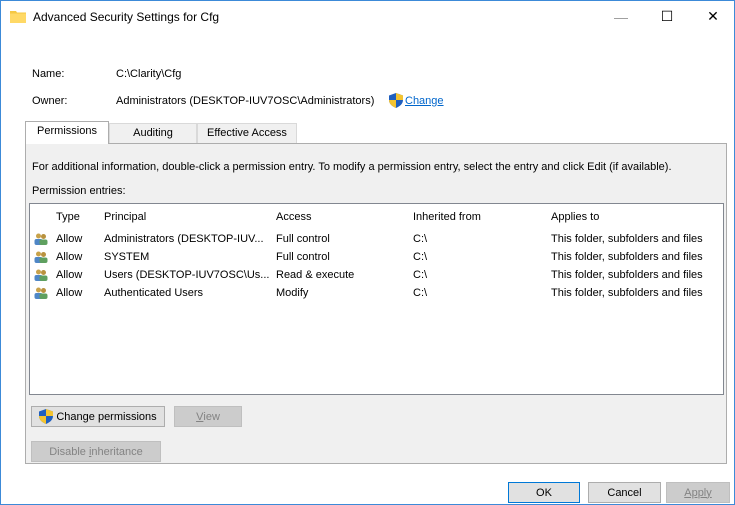 The image size is (735, 505). Describe the element at coordinates (211, 416) in the screenshot. I see `view-label-rest: iew` at that location.